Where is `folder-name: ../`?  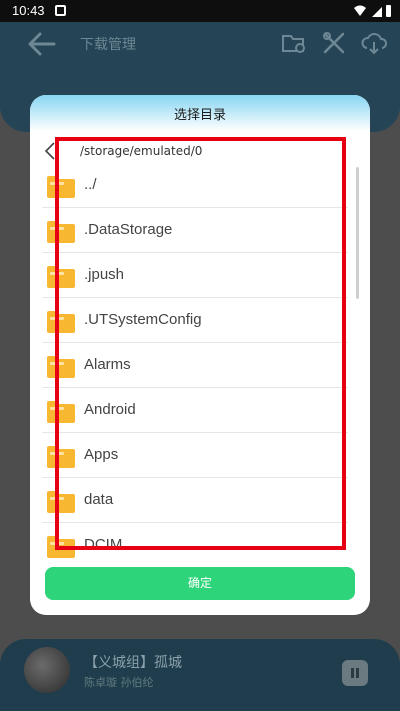 folder-name: ../ is located at coordinates (90, 184).